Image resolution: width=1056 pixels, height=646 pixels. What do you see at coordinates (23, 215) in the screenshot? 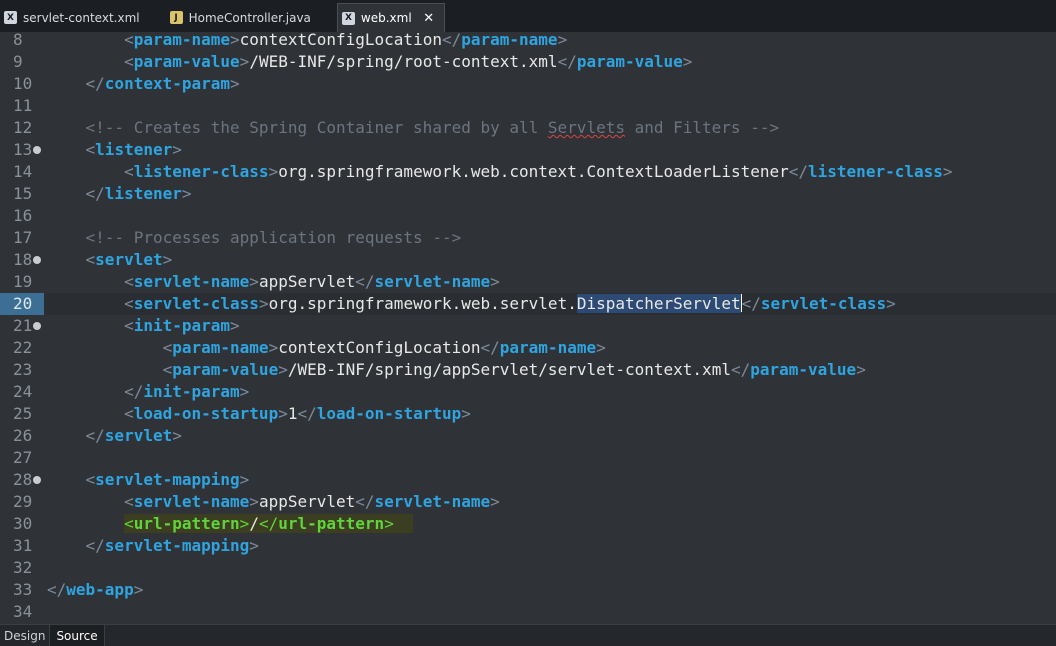
I see `line-number: 16` at bounding box center [23, 215].